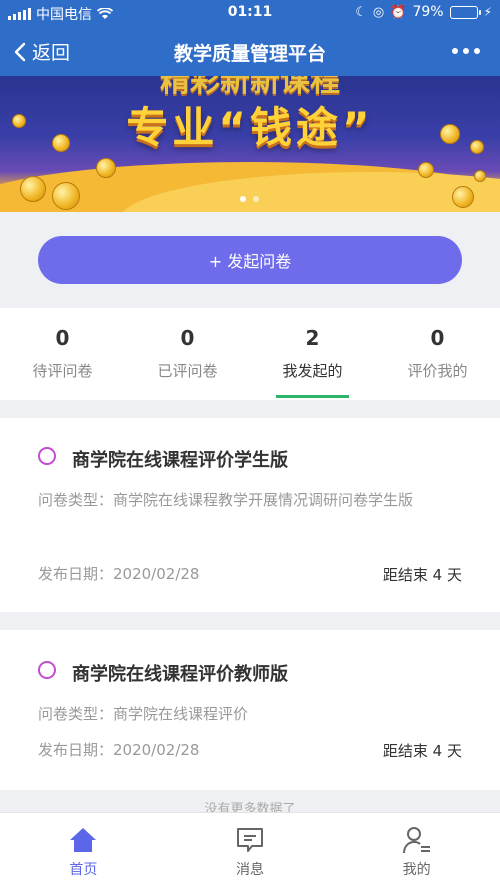  I want to click on launch-survey-button: + 发起问卷, so click(250, 260).